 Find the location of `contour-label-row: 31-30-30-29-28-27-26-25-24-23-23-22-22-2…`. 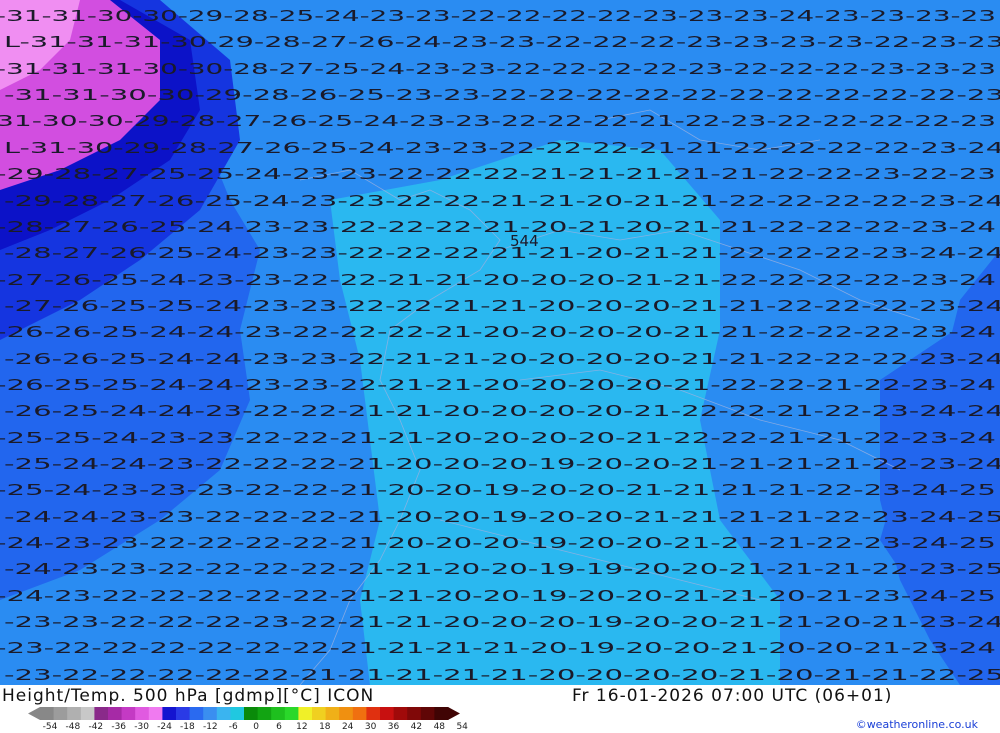

contour-label-row: 31-30-30-29-28-27-26-25-24-23-23-22-22-2… is located at coordinates (498, 121).